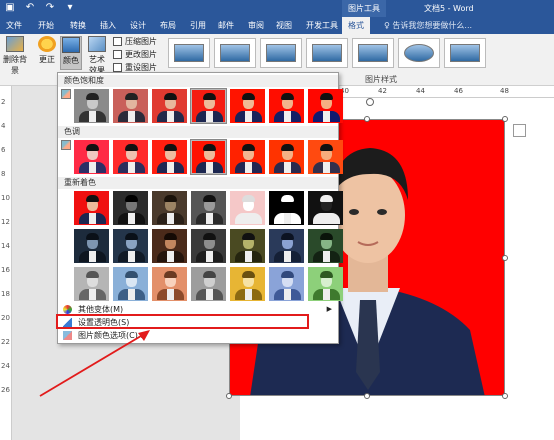  Describe the element at coordinates (71, 60) in the screenshot. I see `color-label: 颜色` at that location.